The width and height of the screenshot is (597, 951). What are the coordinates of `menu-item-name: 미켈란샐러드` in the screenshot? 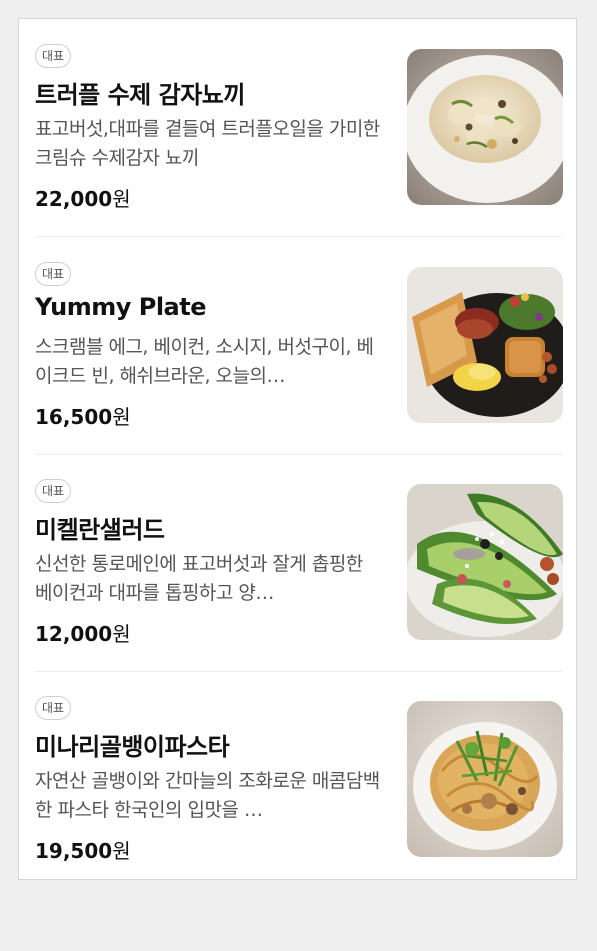 It's located at (100, 530).